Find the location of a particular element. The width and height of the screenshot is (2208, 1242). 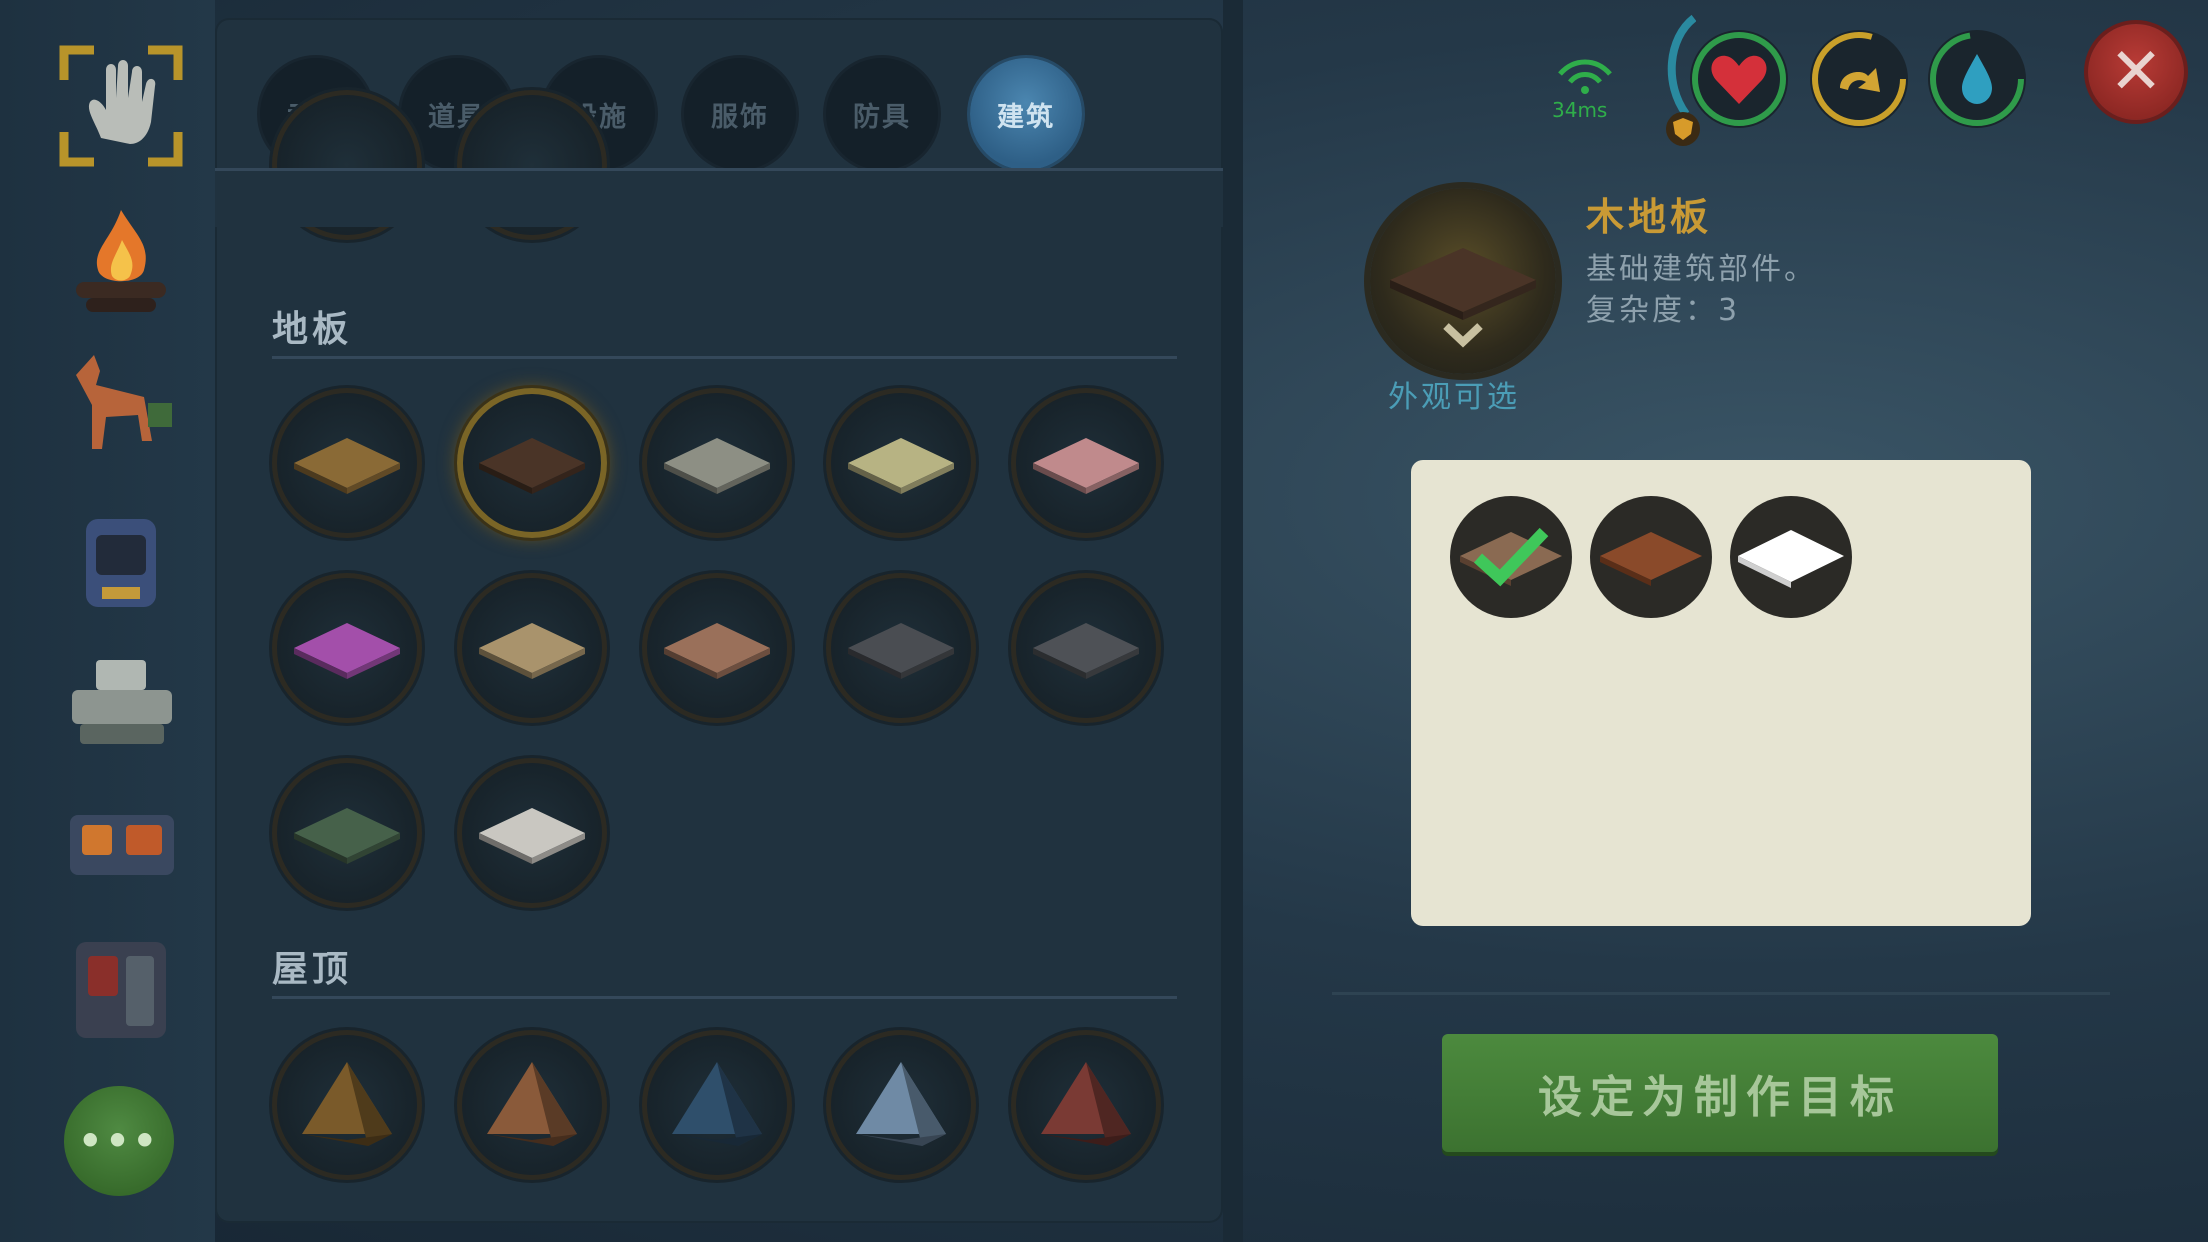

item-preview is located at coordinates (1463, 281).